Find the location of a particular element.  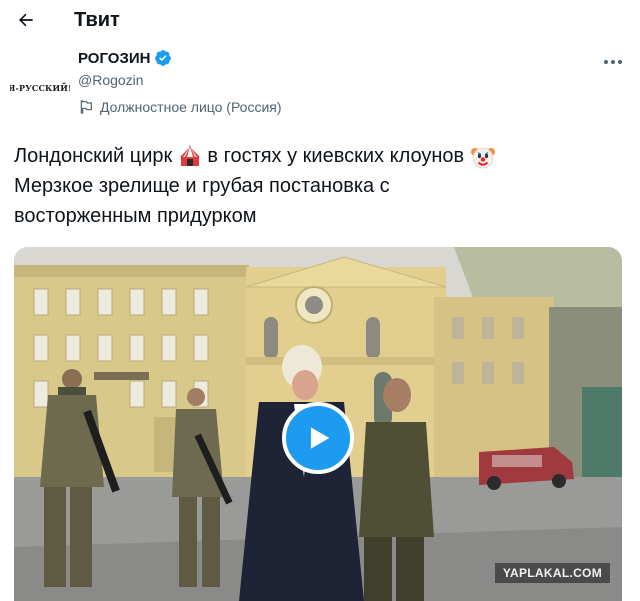

arrow-left-icon is located at coordinates (25, 20).